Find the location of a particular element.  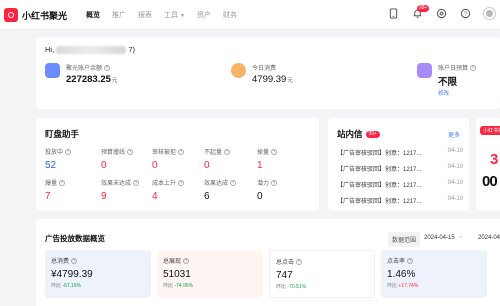

today-spend-metric: 今日消费 4799.39元 is located at coordinates (262, 74).